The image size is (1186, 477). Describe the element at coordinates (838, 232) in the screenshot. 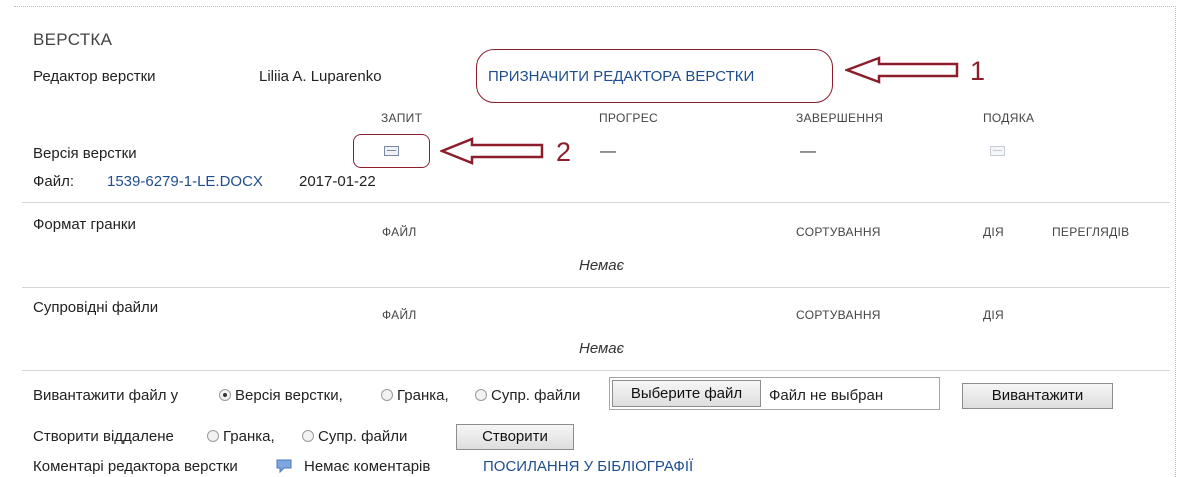

I see `galley-col-sort: СОРТУВАННЯ` at that location.